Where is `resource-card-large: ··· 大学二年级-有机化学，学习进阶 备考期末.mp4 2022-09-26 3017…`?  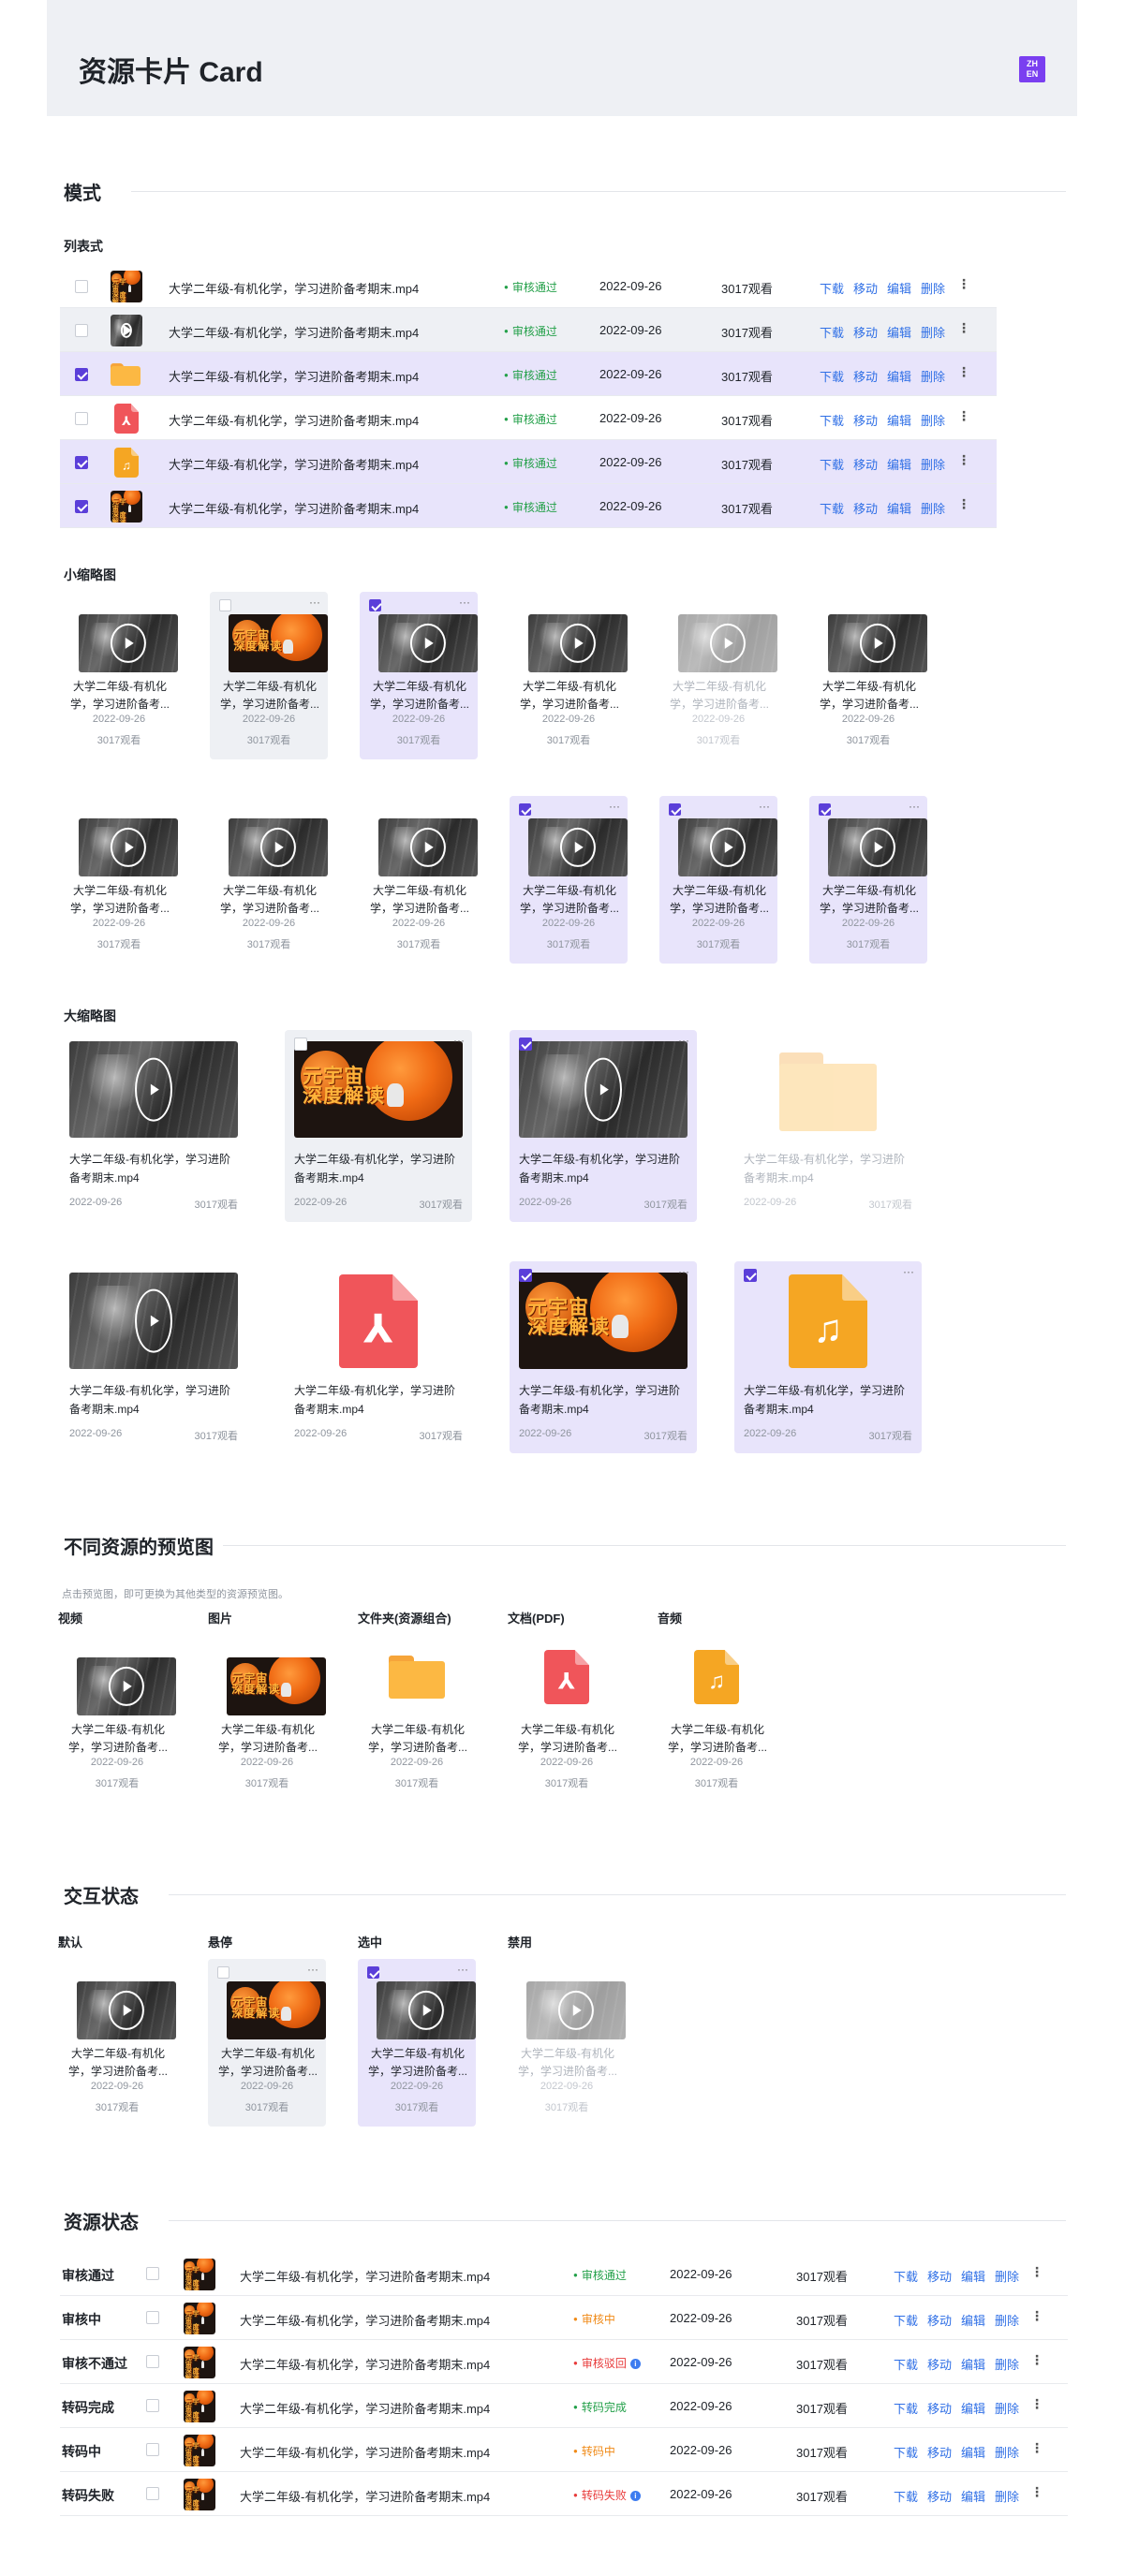 resource-card-large: ··· 大学二年级-有机化学，学习进阶 备考期末.mp4 2022-09-26 3017… is located at coordinates (603, 1126).